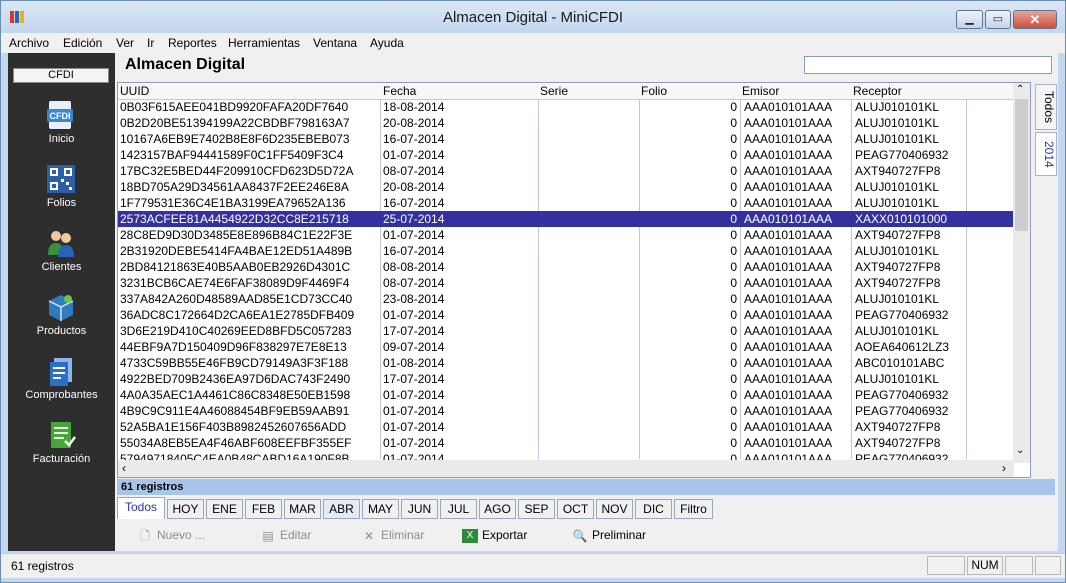 The height and width of the screenshot is (583, 1066). Describe the element at coordinates (302, 509) in the screenshot. I see `tab-mar: MAR` at that location.